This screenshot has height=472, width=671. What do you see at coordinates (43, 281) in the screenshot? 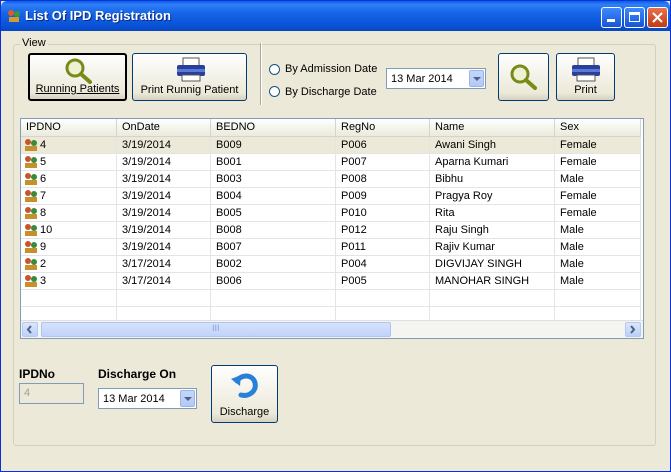
I see `cell-ipdno-text: 3` at bounding box center [43, 281].